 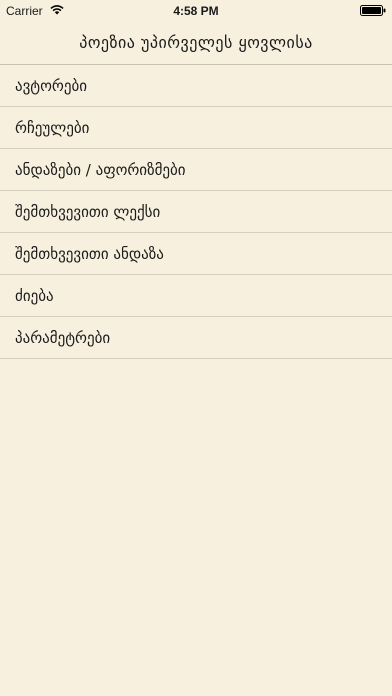 What do you see at coordinates (196, 254) in the screenshot?
I see `menu-item-random-proverb: შემთხვევითი ანდაზა` at bounding box center [196, 254].